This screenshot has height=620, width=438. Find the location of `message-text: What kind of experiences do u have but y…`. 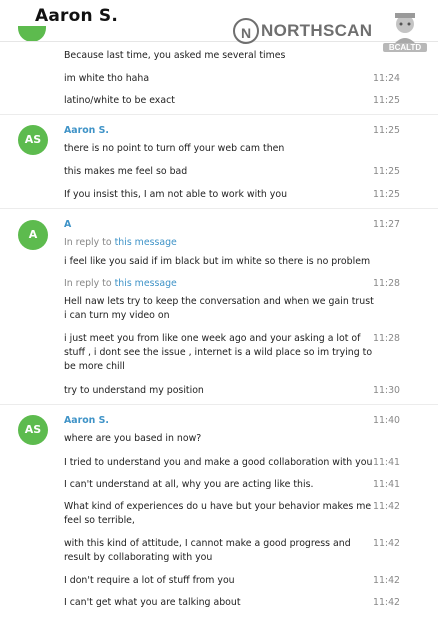

message-text: What kind of experiences do u have but y… is located at coordinates (218, 513).